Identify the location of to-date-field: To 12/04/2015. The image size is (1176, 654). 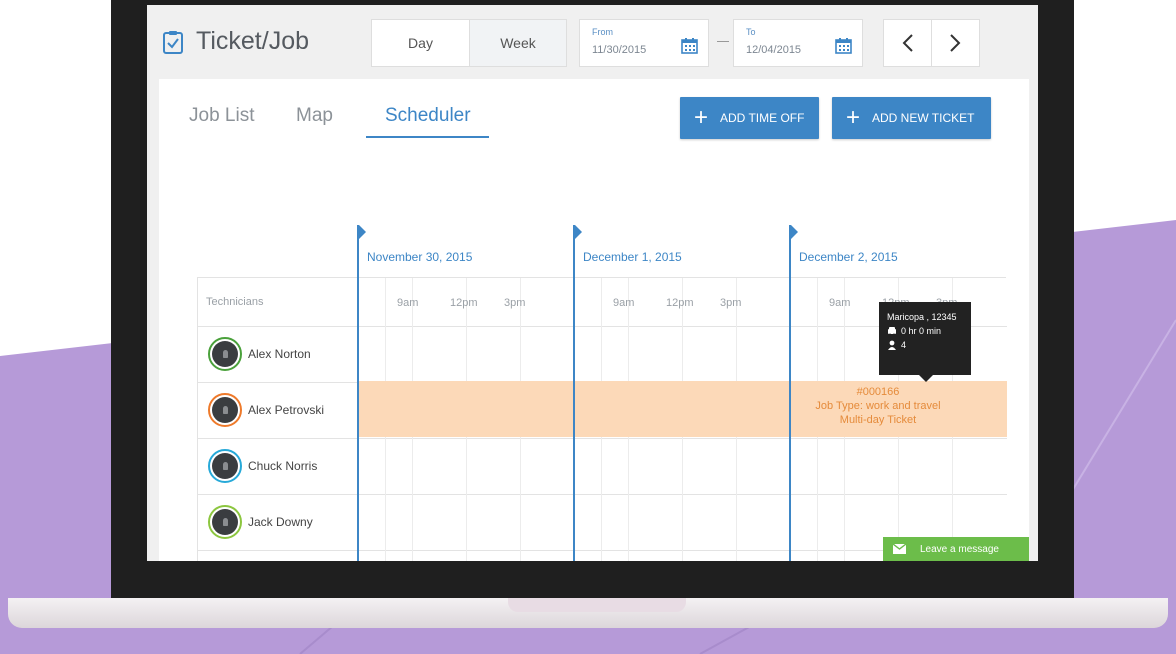
(798, 43).